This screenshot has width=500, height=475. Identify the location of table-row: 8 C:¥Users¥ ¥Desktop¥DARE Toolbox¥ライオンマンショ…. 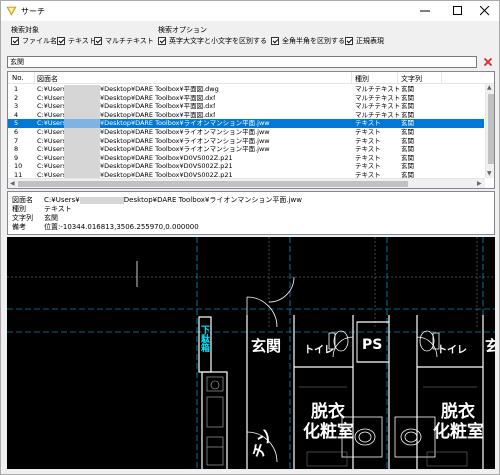
(246, 149).